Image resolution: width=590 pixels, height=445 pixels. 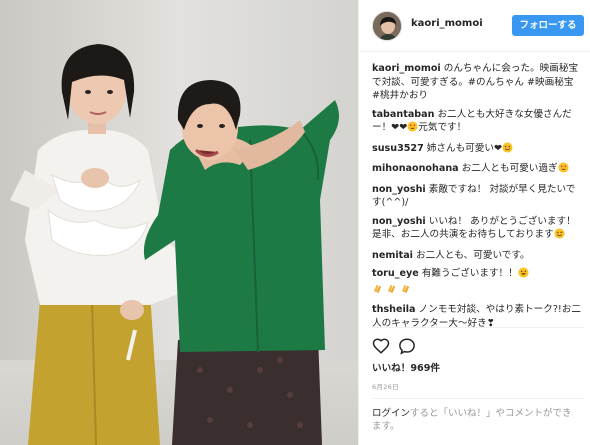 I want to click on login-link: ログイン, so click(x=391, y=413).